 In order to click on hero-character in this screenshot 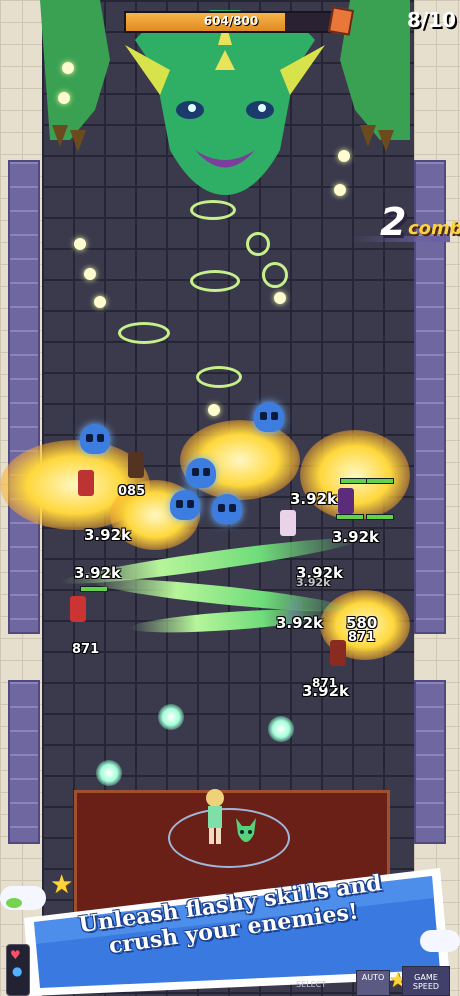, I will do `click(215, 817)`.